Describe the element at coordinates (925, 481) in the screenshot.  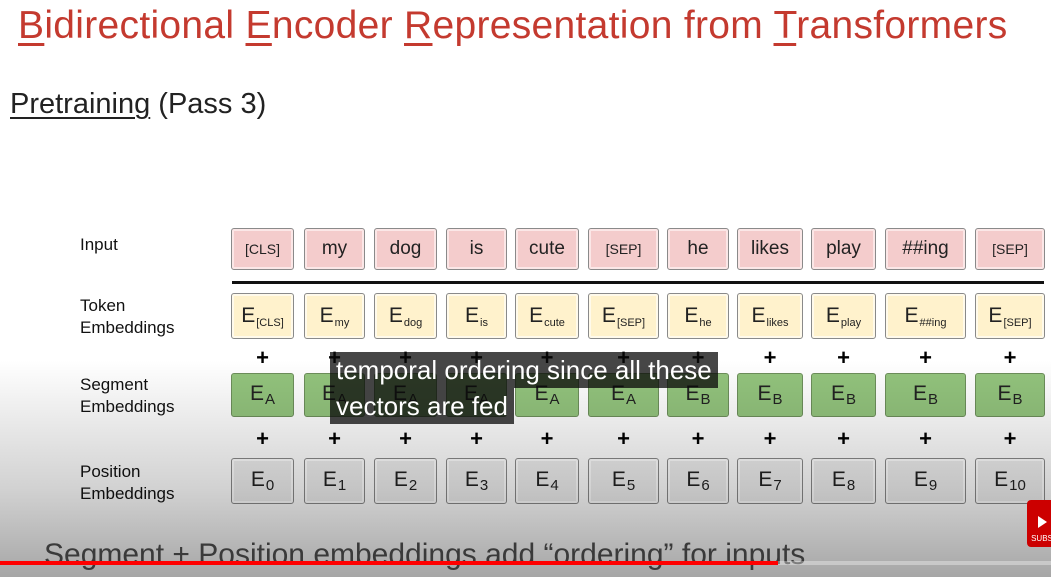
I see `position-embedding: E9` at that location.